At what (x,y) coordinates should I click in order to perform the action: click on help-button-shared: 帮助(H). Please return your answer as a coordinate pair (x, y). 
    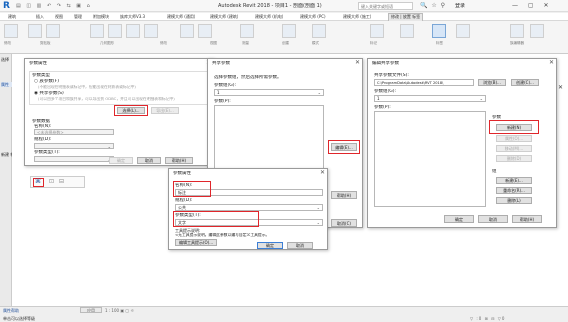
    Looking at the image, I should click on (344, 195).